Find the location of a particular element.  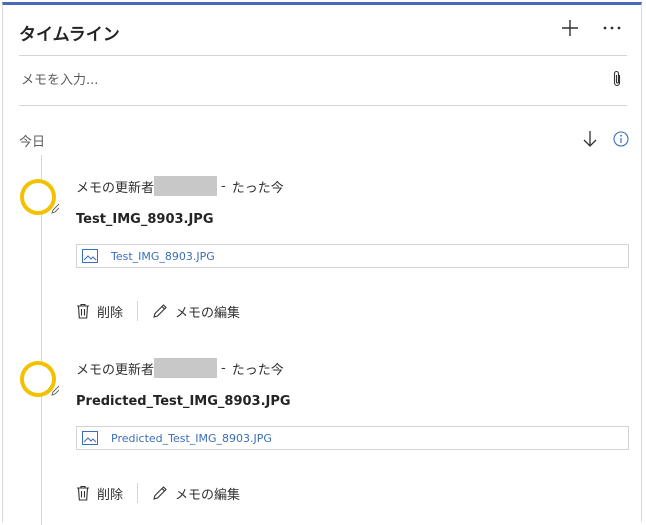

attachment-filename: Predicted_Test_IMG_8903.JPG is located at coordinates (191, 438).